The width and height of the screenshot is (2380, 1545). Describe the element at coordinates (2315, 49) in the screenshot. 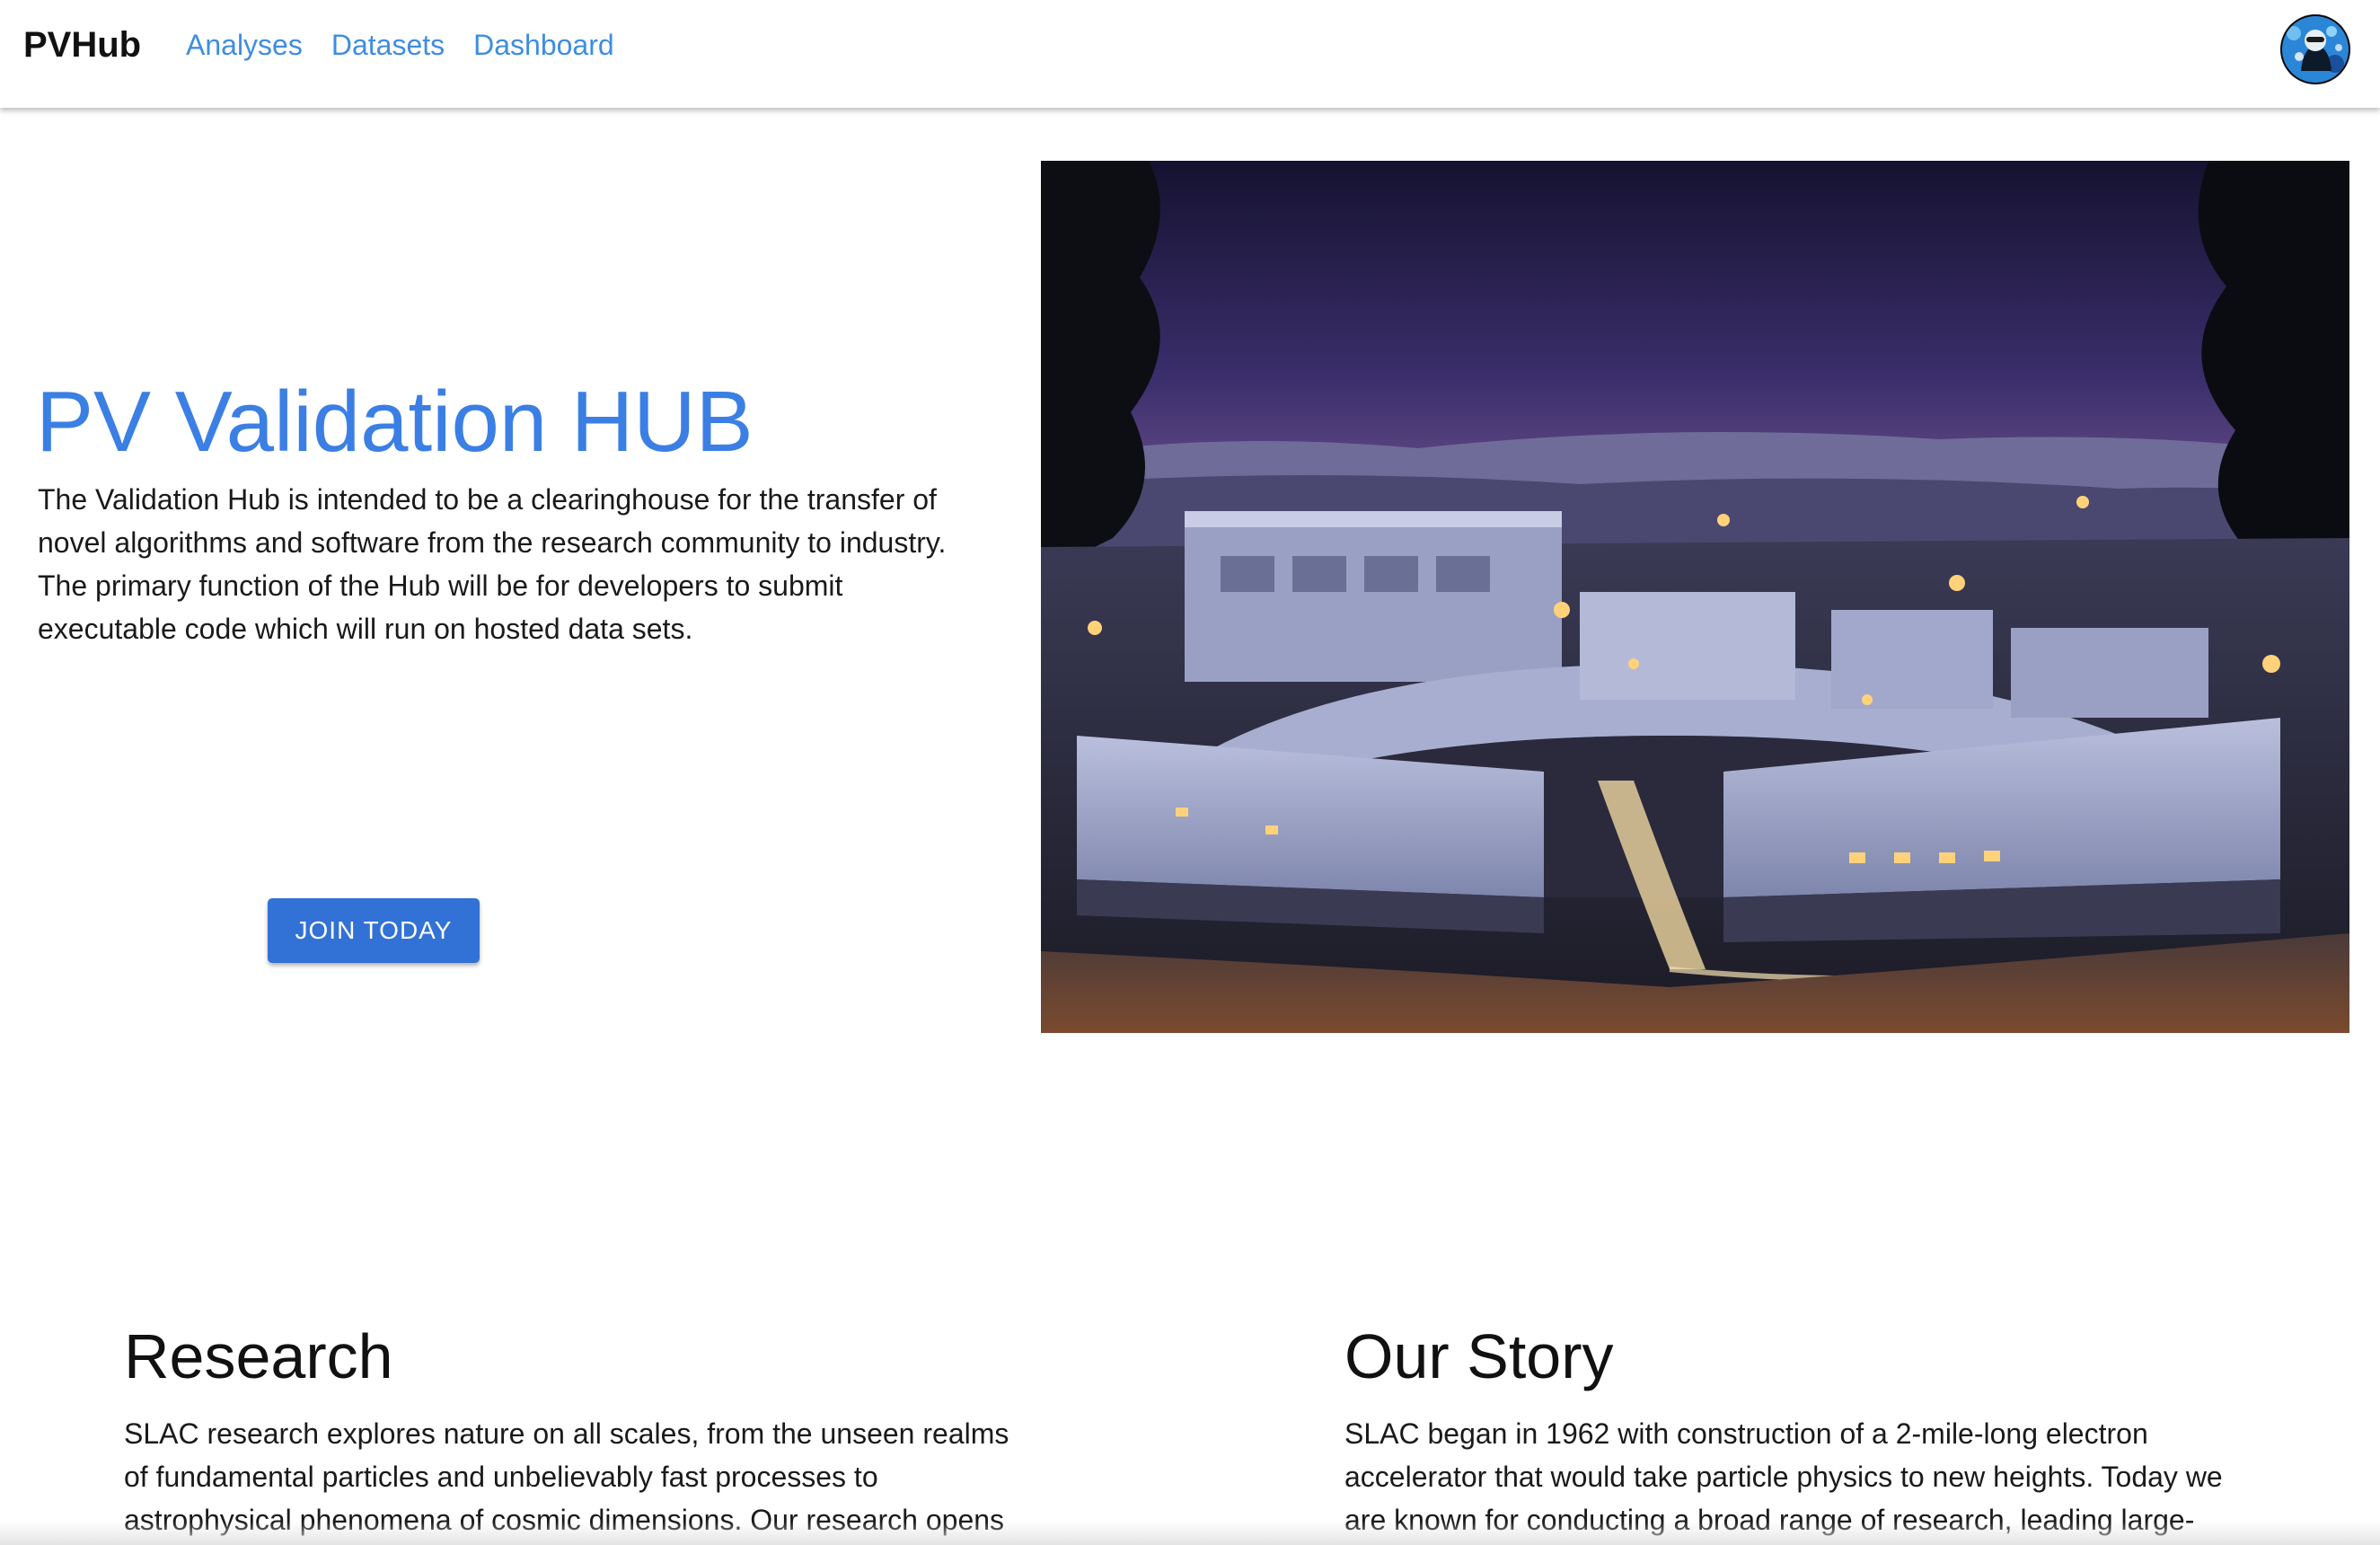

I see `user-avatar` at that location.